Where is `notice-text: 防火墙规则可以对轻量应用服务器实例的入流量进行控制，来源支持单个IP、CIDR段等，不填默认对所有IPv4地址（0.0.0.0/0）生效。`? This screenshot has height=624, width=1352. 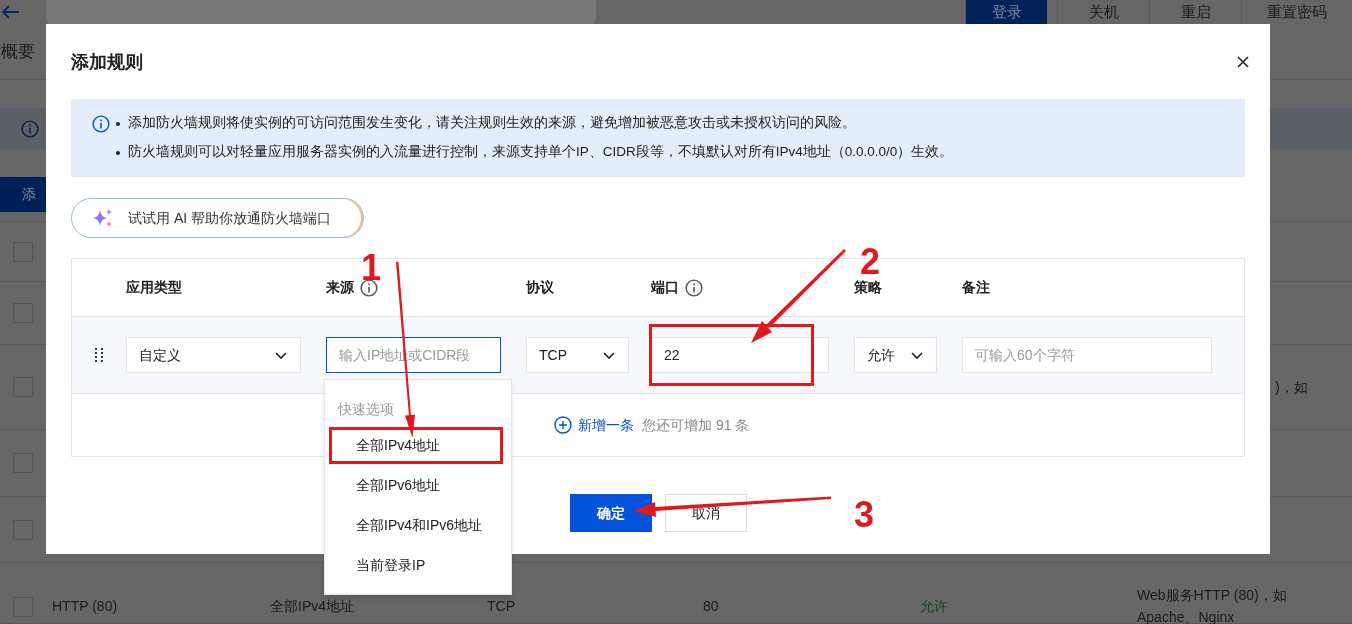
notice-text: 防火墙规则可以对轻量应用服务器实例的入流量进行控制，来源支持单个IP、CIDR段等，不填默认对所有IPv4地址（0.0.0.0/0）生效。 is located at coordinates (541, 152).